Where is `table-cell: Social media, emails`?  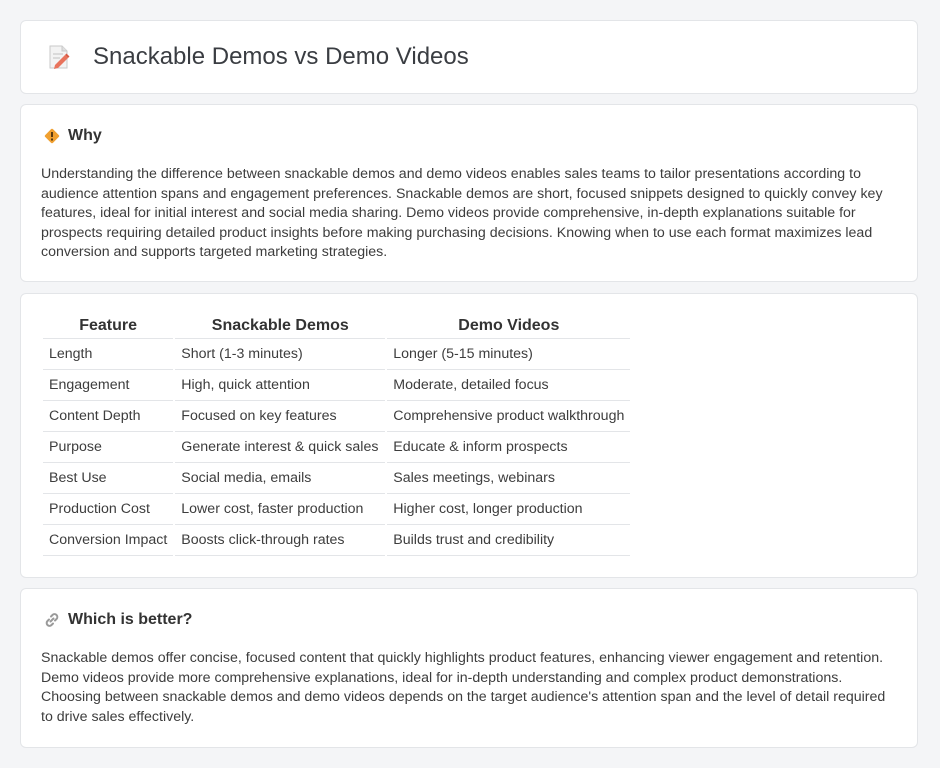 table-cell: Social media, emails is located at coordinates (280, 478).